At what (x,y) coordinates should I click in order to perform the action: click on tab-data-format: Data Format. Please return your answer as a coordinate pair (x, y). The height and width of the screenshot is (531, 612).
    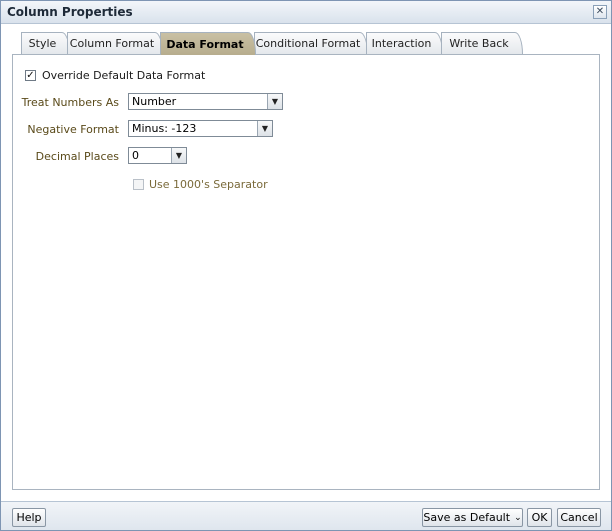
    Looking at the image, I should click on (208, 43).